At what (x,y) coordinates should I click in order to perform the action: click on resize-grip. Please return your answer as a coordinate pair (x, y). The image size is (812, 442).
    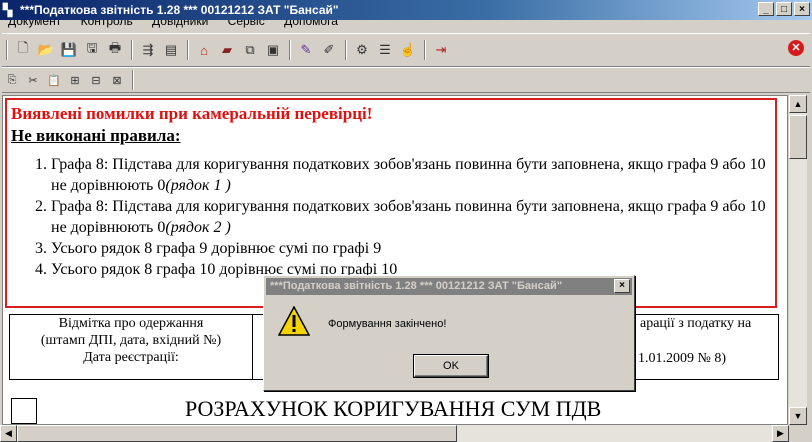
    Looking at the image, I should click on (800, 433).